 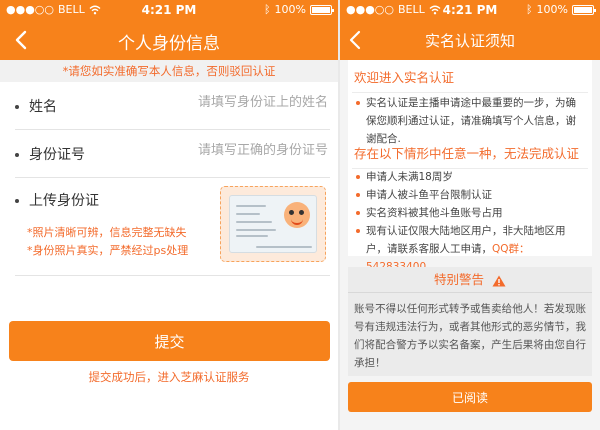 I want to click on id-card-sample-image, so click(x=273, y=224).